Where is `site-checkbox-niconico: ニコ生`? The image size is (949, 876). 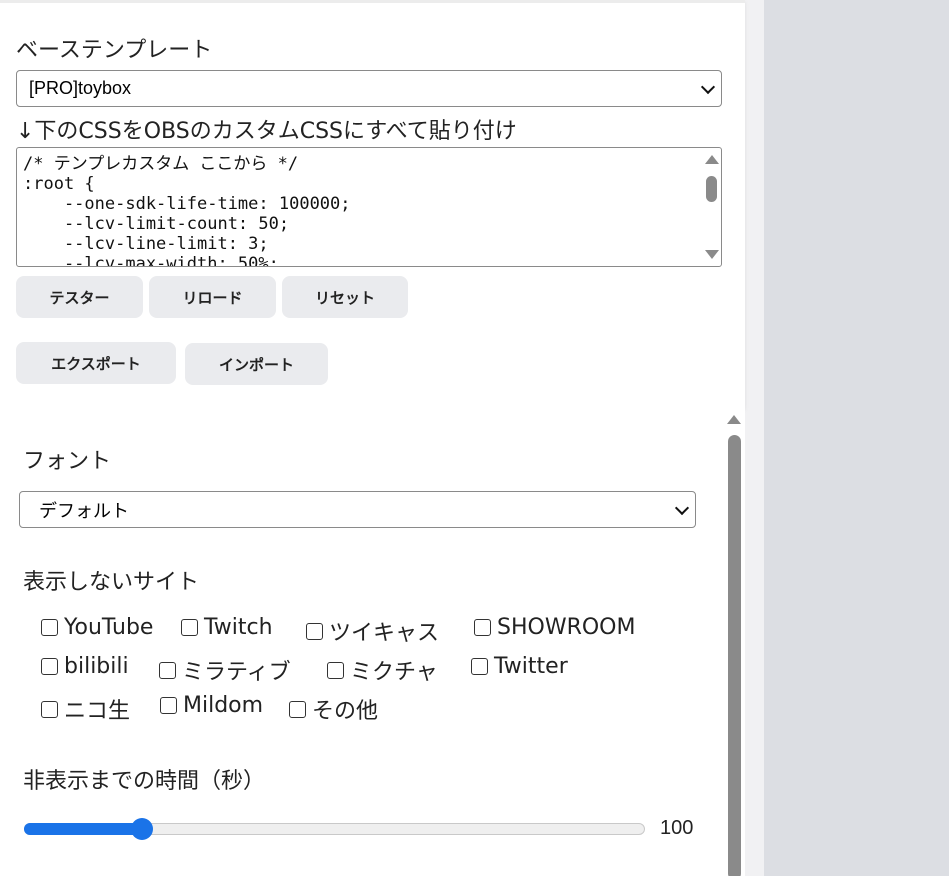 site-checkbox-niconico: ニコ生 is located at coordinates (85, 709).